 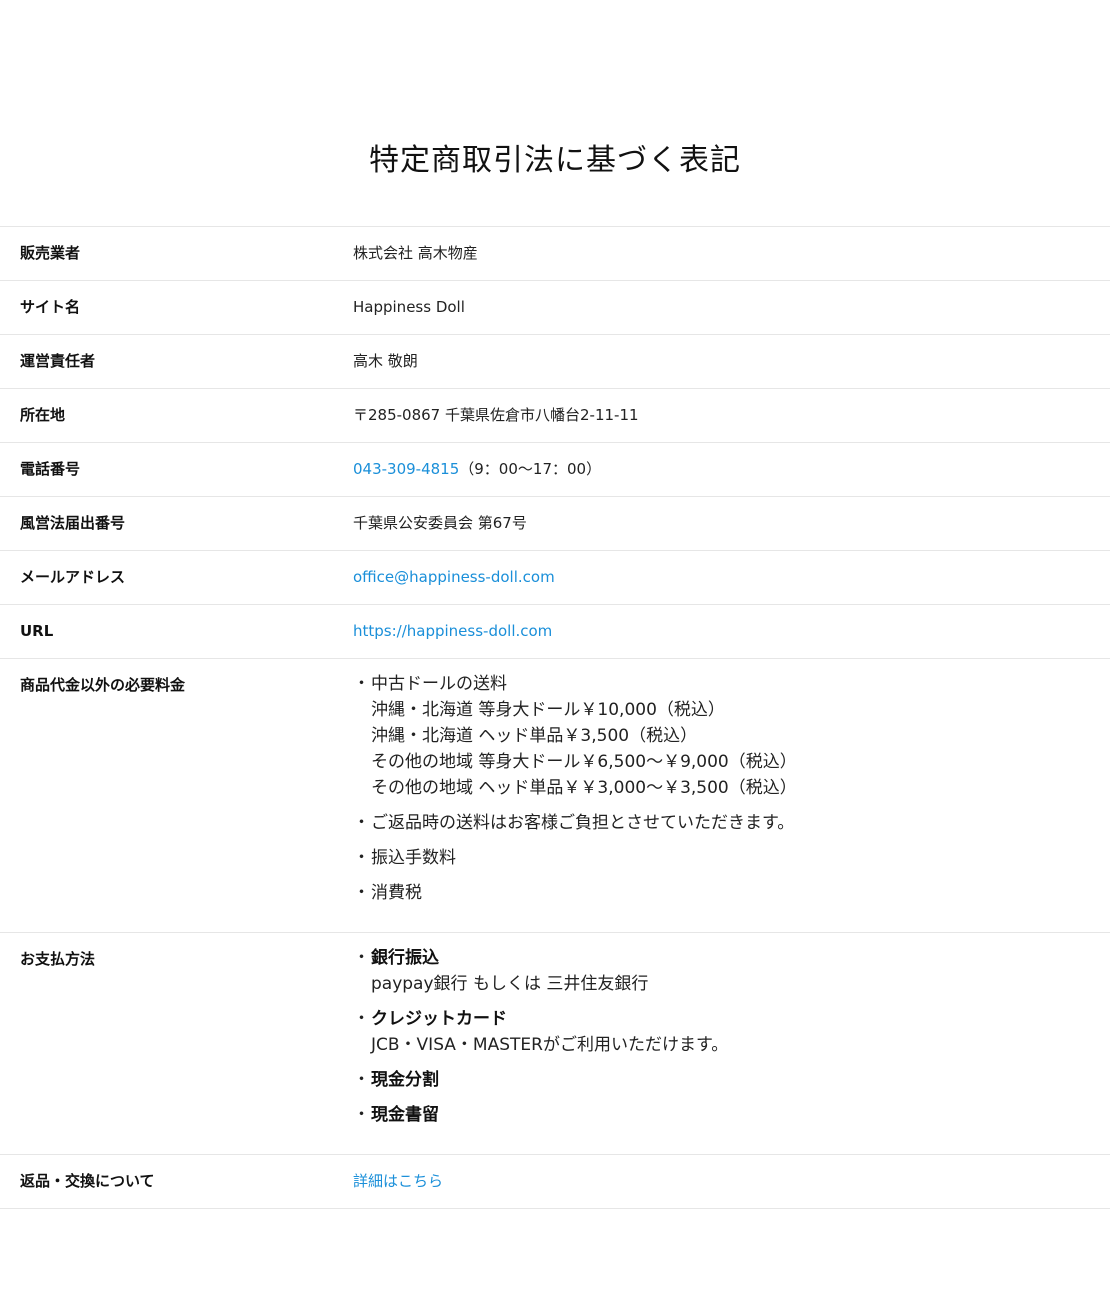 I want to click on row-returns: 返品・交換について 詳細はこちら, so click(x=555, y=1181).